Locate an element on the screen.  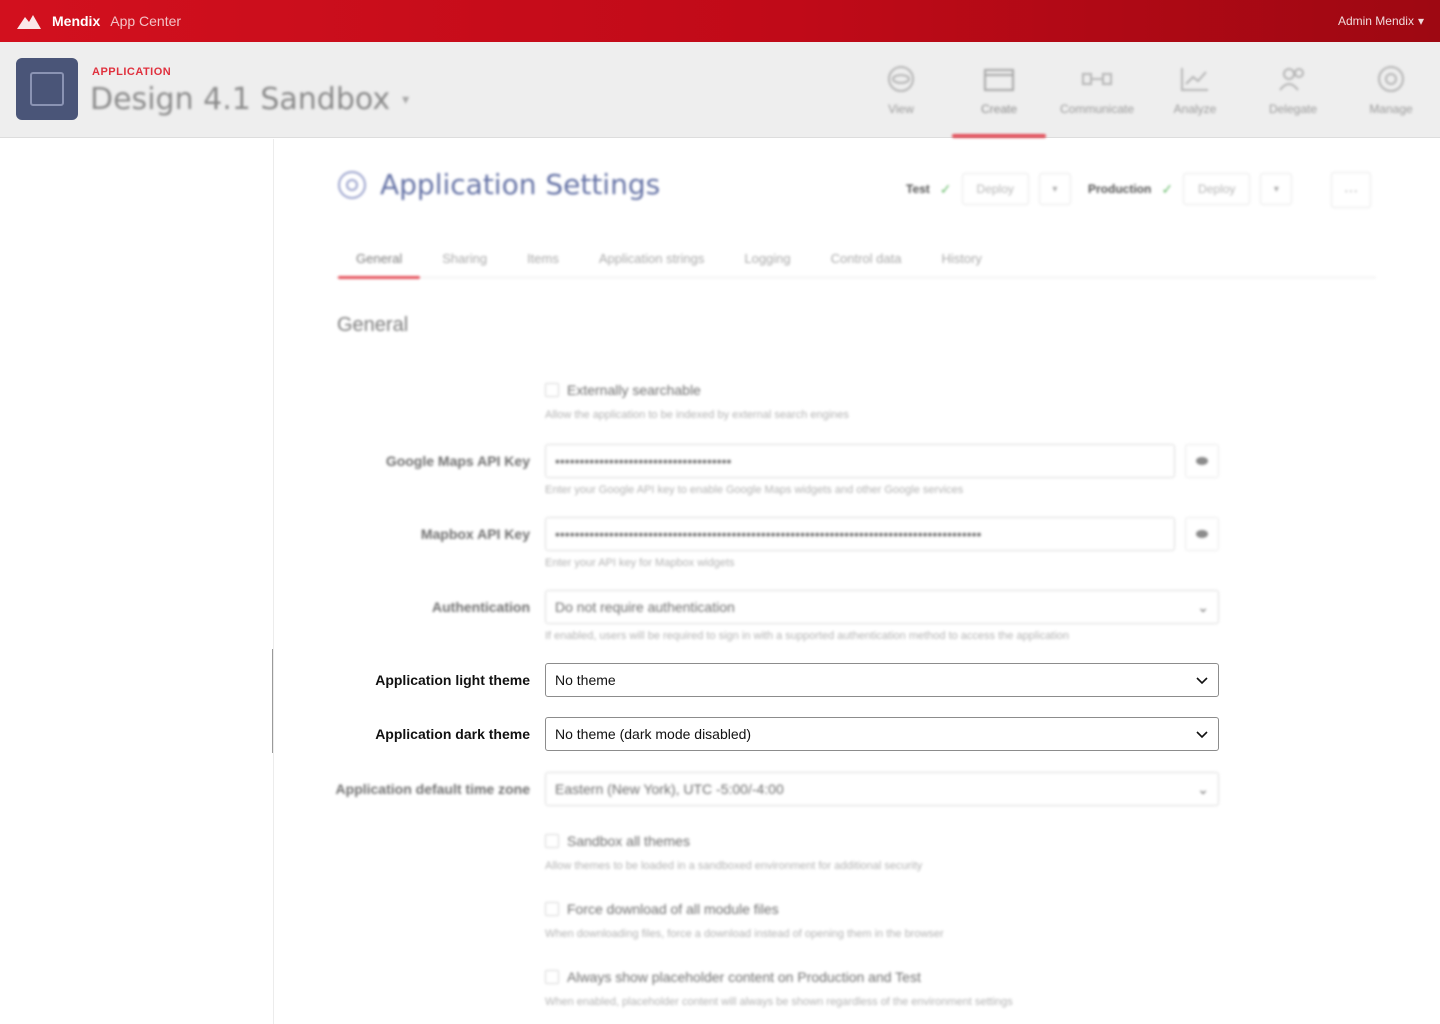
nav-manage: Manage is located at coordinates (1391, 90).